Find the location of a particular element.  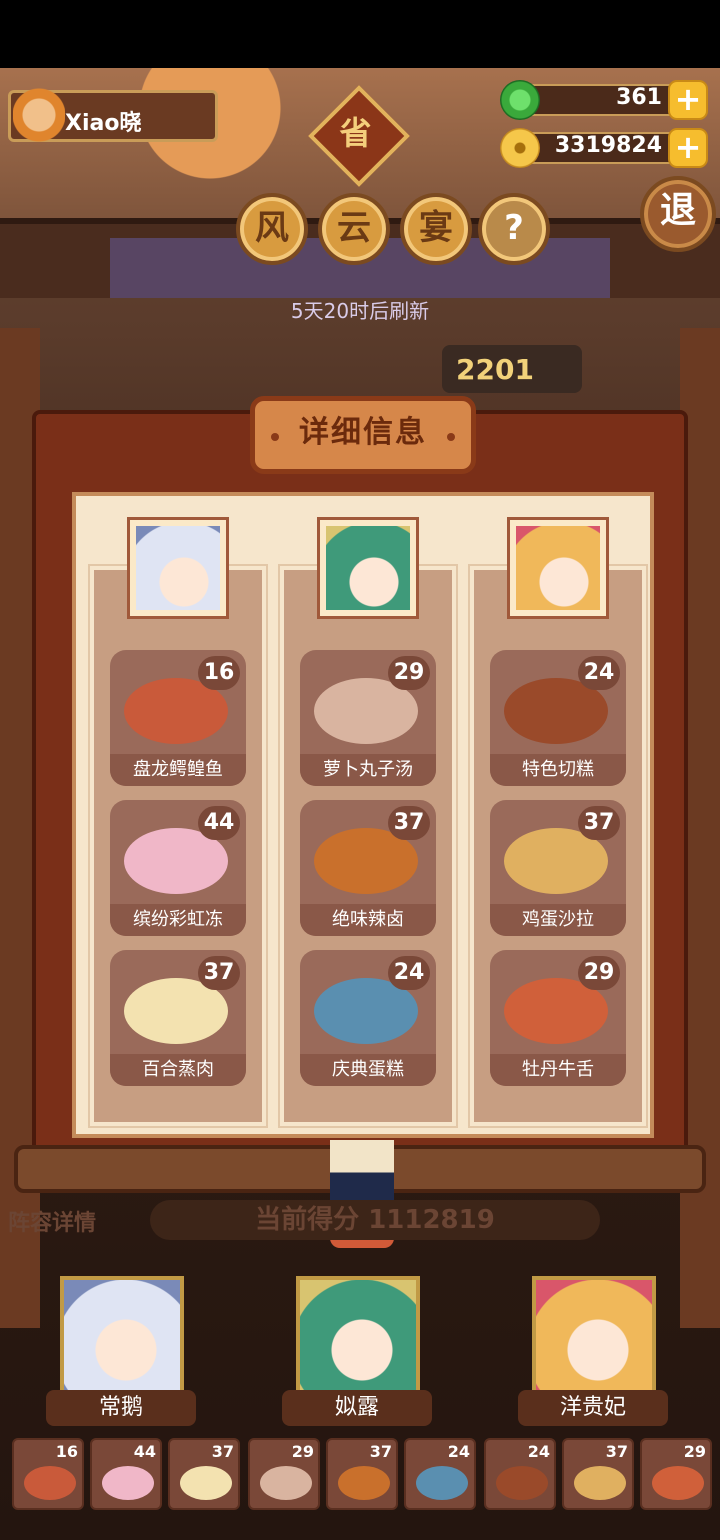

dish-count: 44 is located at coordinates (219, 823).